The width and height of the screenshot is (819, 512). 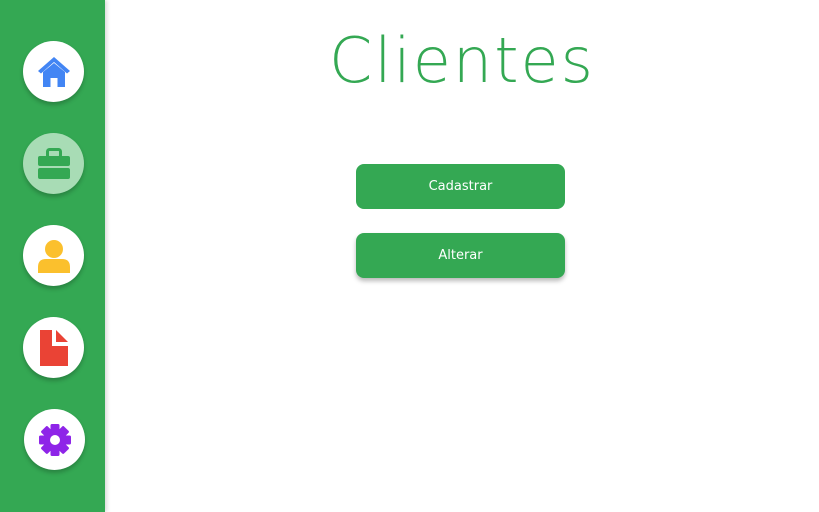 I want to click on nav-briefcase-button, so click(x=53, y=163).